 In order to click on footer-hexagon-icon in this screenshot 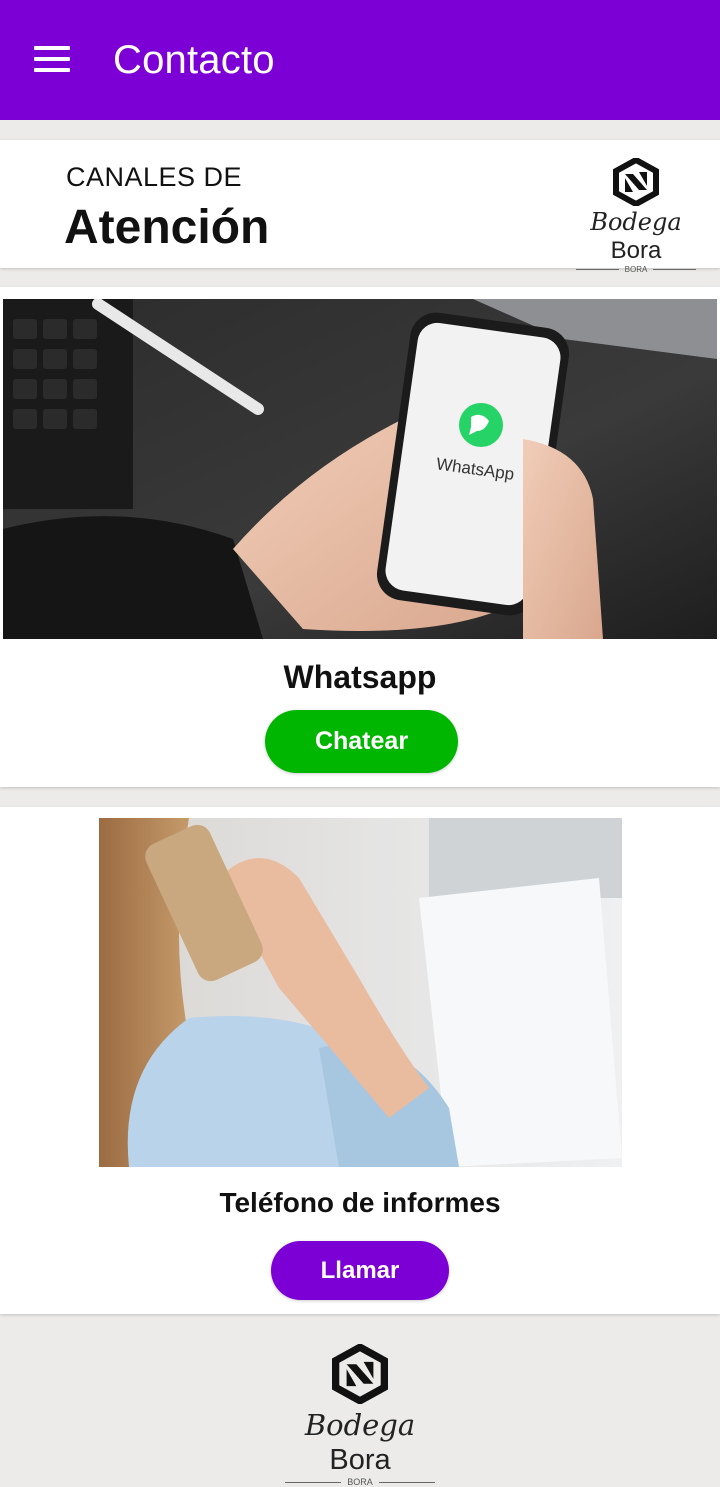, I will do `click(360, 1374)`.